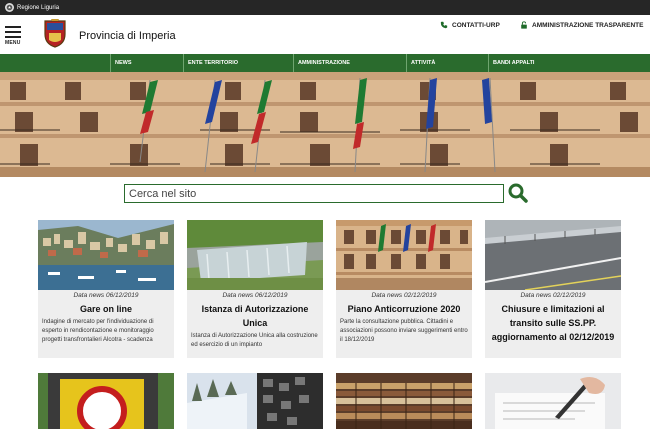 The height and width of the screenshot is (429, 650). I want to click on amministrazione-trasparente-label: AMMINISTRAZIONE TRASPARENTE, so click(588, 25).